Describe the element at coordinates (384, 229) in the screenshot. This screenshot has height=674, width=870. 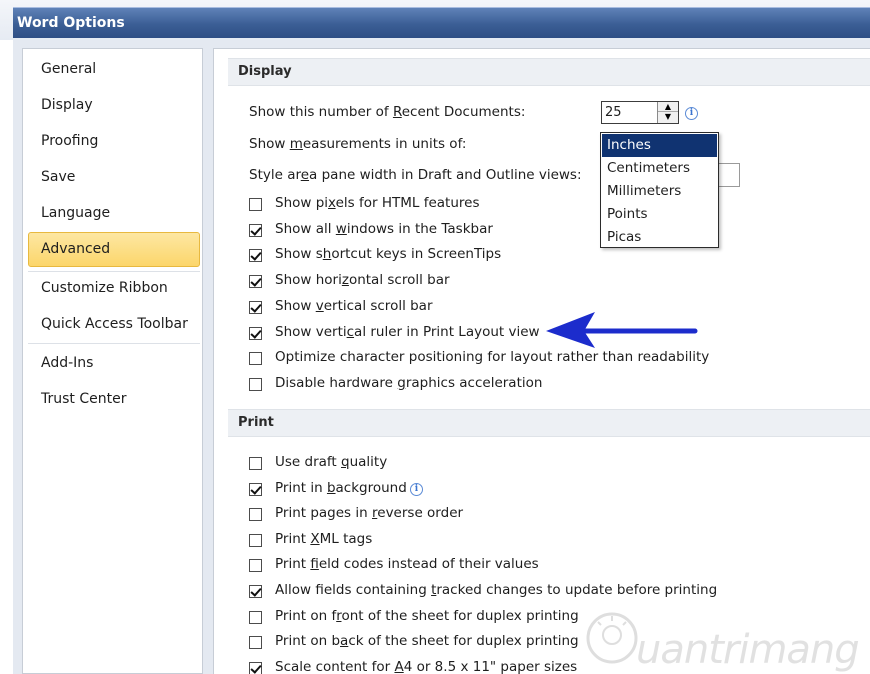
I see `checkbox-label: Show all windows in the Taskbar` at that location.